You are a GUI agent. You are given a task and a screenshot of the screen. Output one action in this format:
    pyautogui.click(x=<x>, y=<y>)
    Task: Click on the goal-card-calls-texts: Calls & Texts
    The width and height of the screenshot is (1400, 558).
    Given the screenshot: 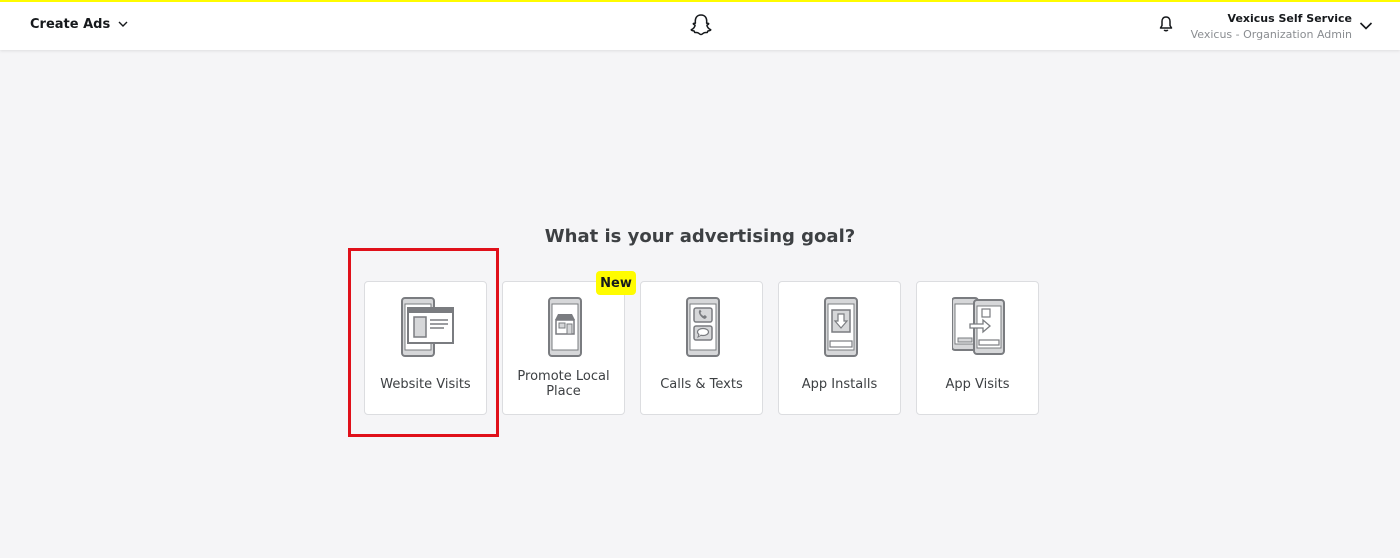 What is the action you would take?
    pyautogui.click(x=701, y=348)
    